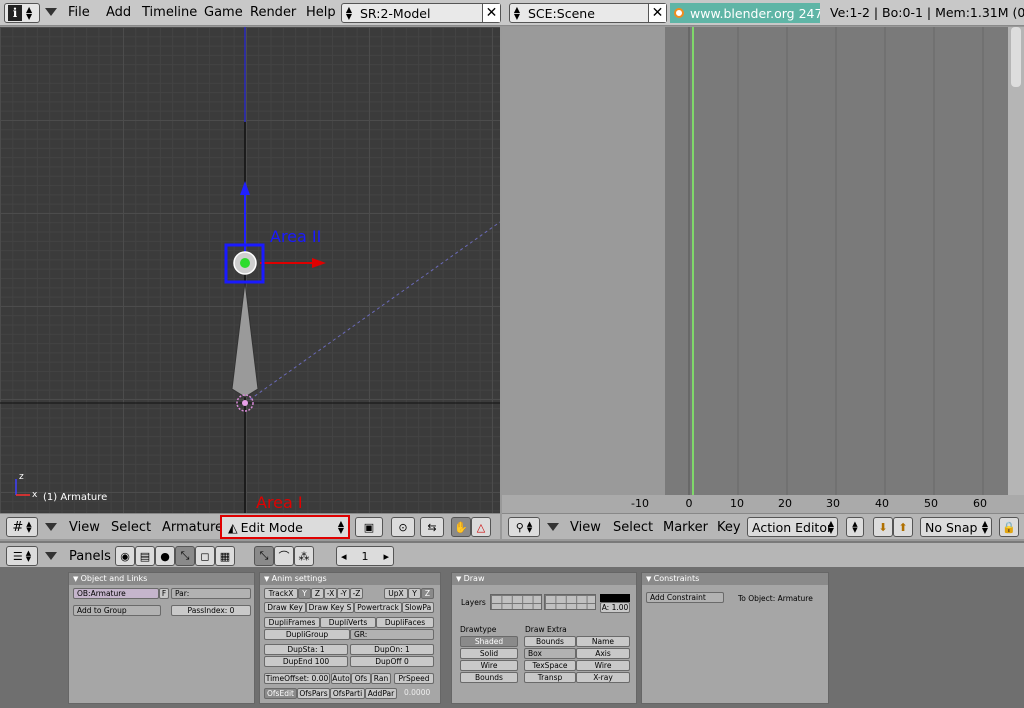  Describe the element at coordinates (297, 678) in the screenshot. I see `time-offset-field: TimeOffset: 0.00` at that location.